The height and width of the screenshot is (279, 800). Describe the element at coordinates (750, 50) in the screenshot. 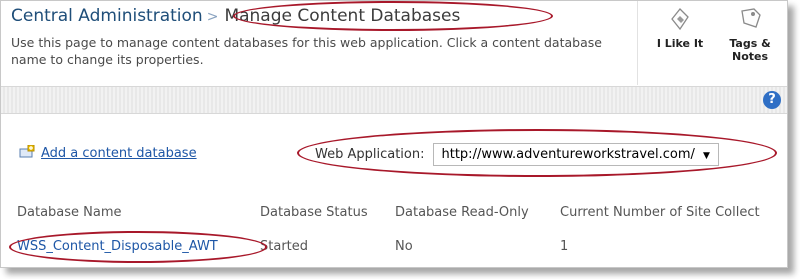

I see `tags-notes-label: Tags & Notes` at that location.